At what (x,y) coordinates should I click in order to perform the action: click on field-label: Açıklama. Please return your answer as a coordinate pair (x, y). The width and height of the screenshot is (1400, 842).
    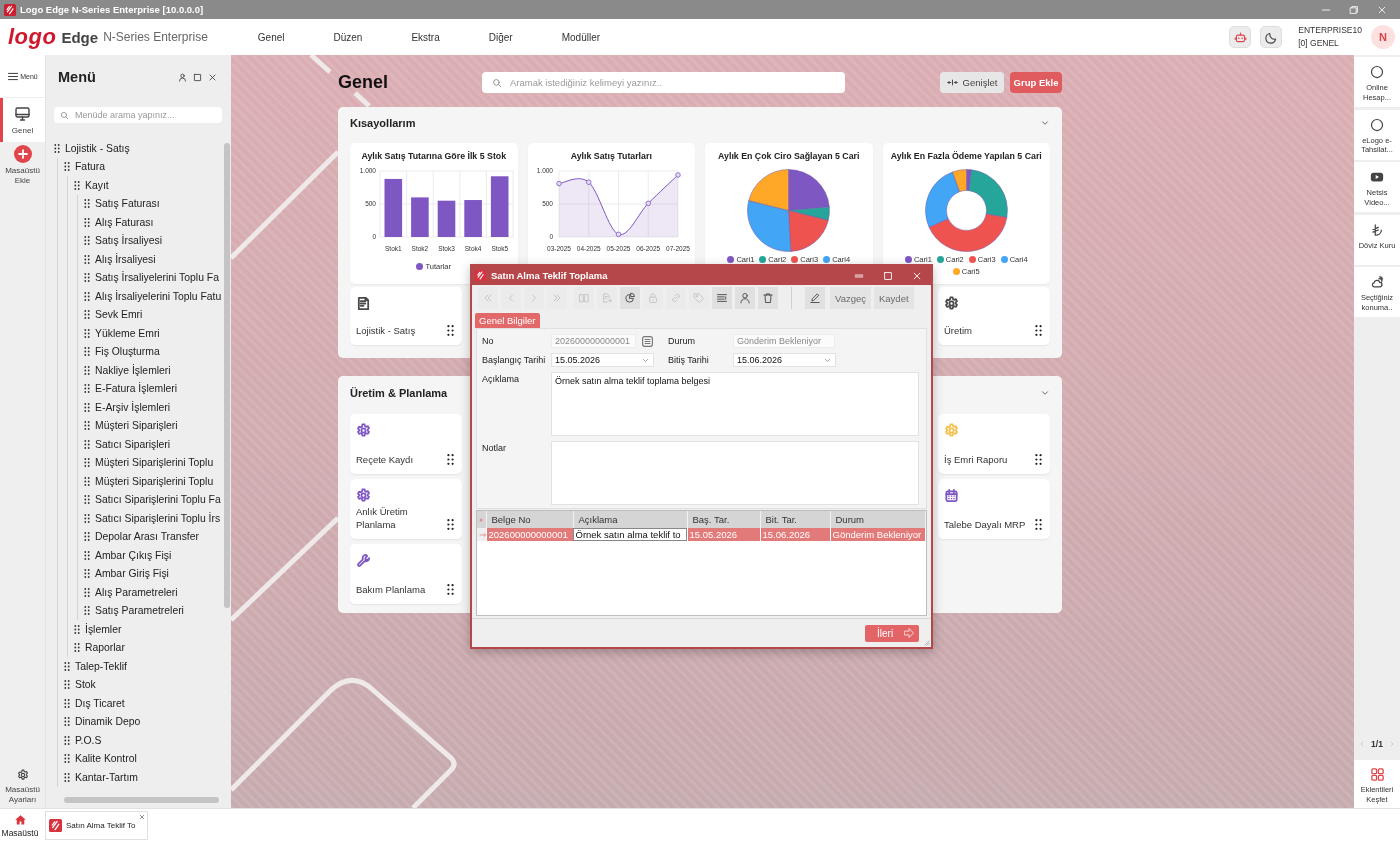
    Looking at the image, I should click on (501, 379).